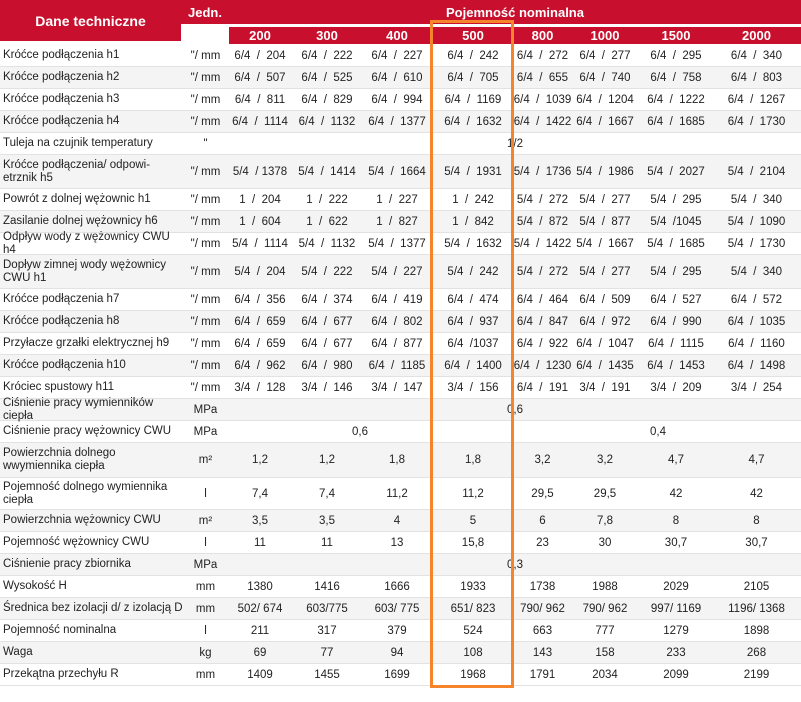  What do you see at coordinates (205, 460) in the screenshot?
I see `row-unit: m²` at bounding box center [205, 460].